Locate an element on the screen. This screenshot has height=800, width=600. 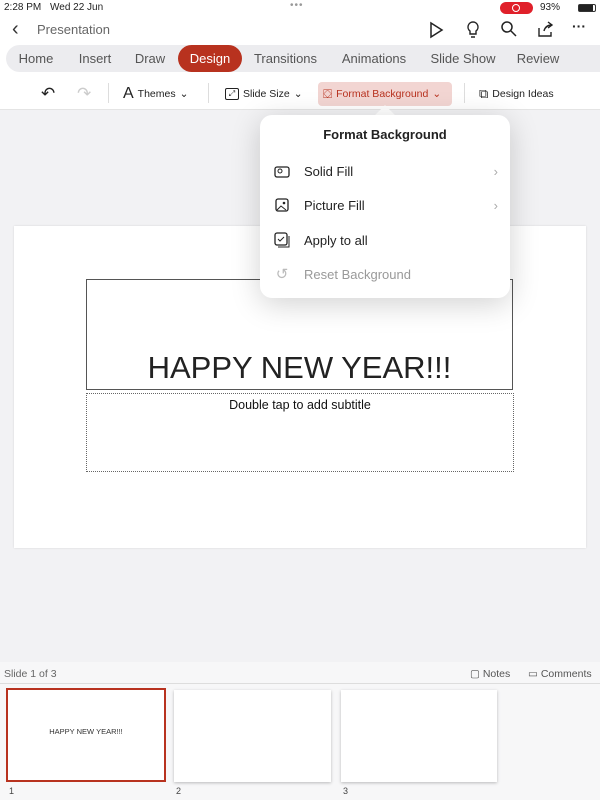
play-icon is located at coordinates (436, 30).